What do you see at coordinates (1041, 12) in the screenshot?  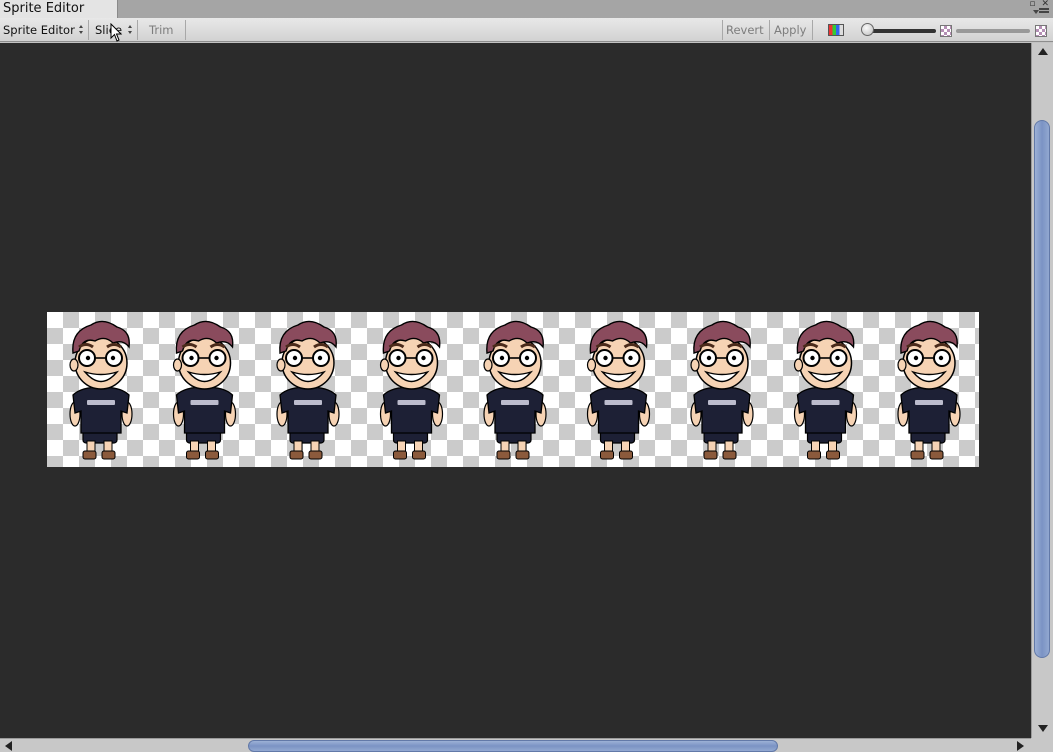 I see `context-menu-icon` at bounding box center [1041, 12].